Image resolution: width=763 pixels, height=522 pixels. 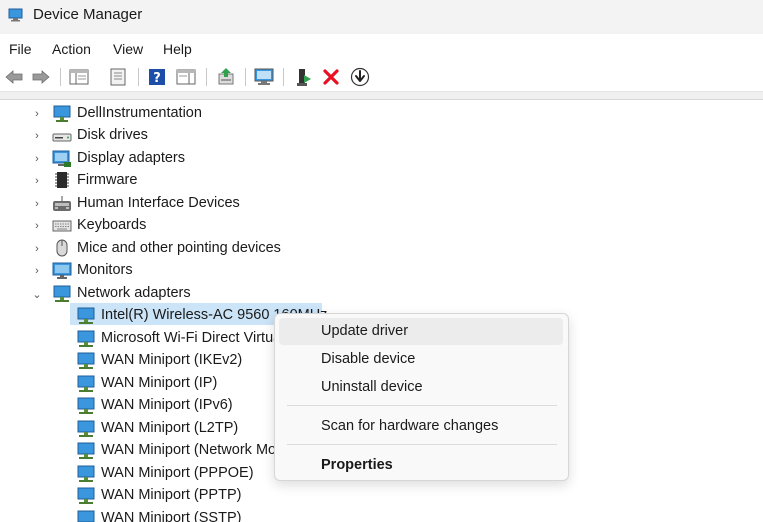 What do you see at coordinates (410, 426) in the screenshot?
I see `menu-item-label: Scan for hardware changes` at bounding box center [410, 426].